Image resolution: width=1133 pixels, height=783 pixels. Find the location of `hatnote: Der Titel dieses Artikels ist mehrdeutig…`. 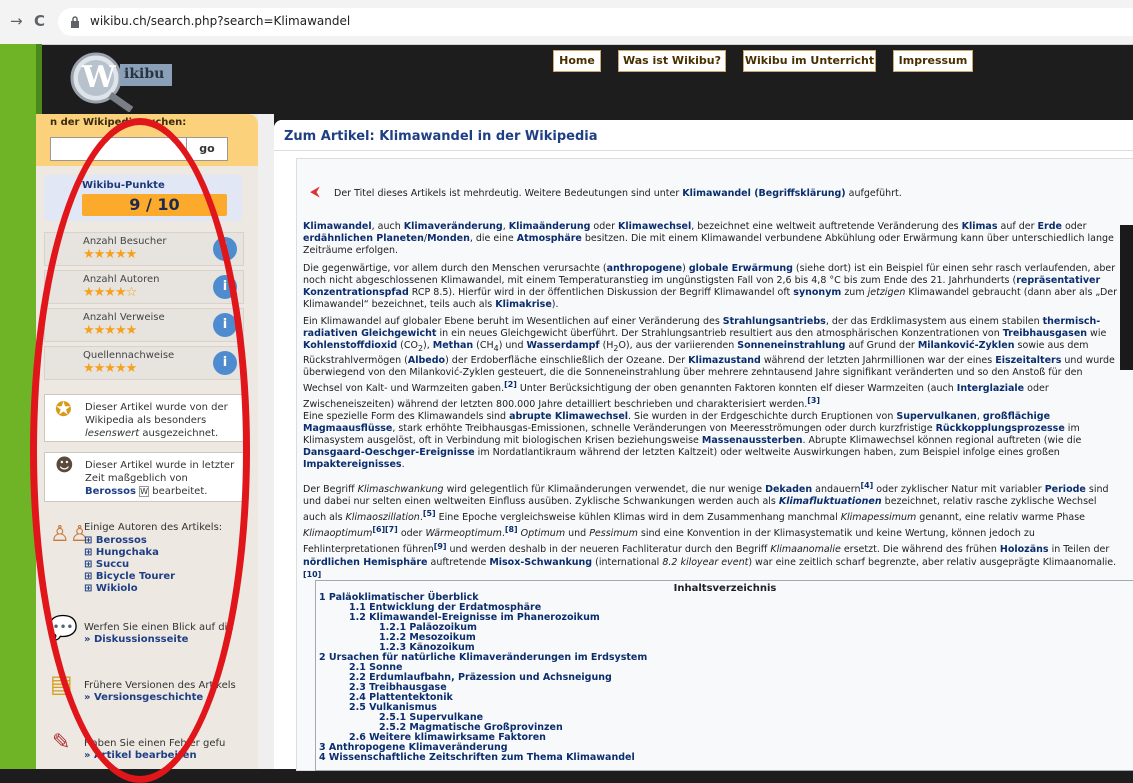

hatnote: Der Titel dieses Artikels ist mehrdeutig… is located at coordinates (618, 193).